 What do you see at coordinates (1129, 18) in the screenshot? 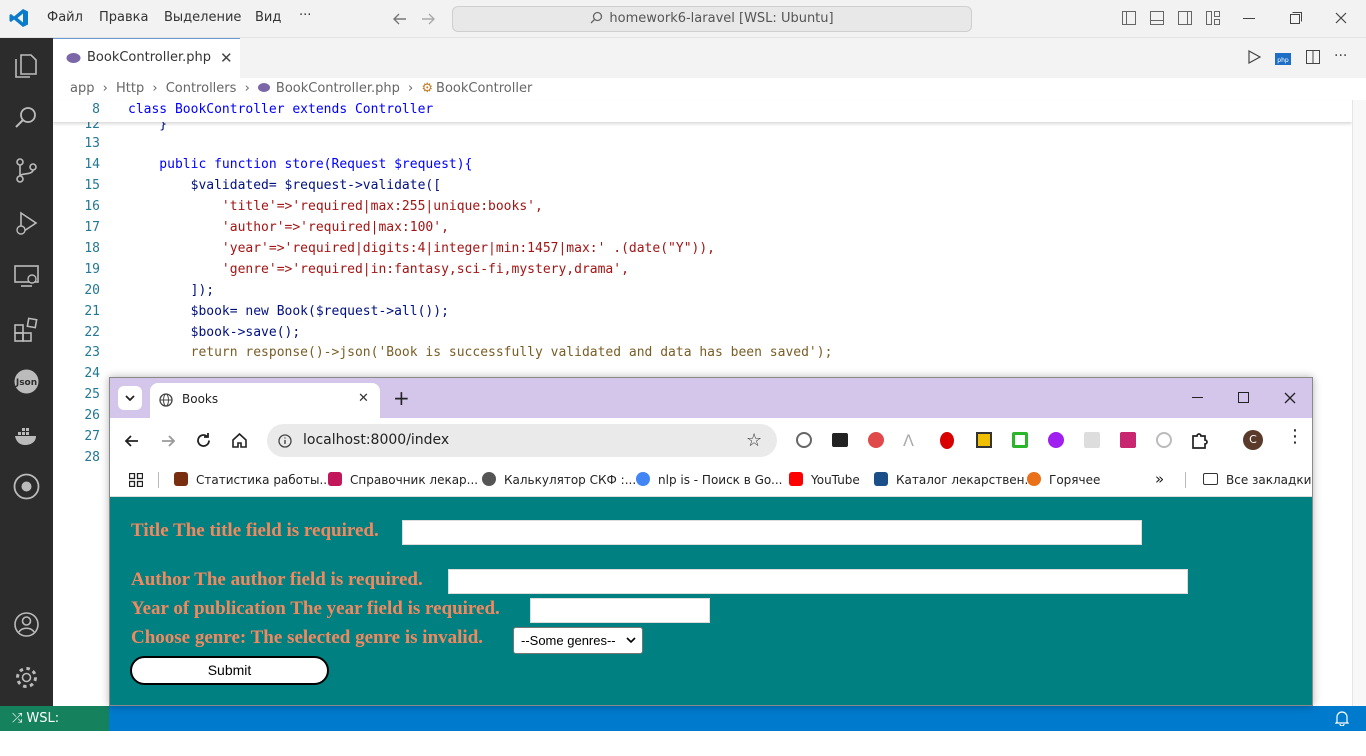
I see `toggle-sidebar-icon` at bounding box center [1129, 18].